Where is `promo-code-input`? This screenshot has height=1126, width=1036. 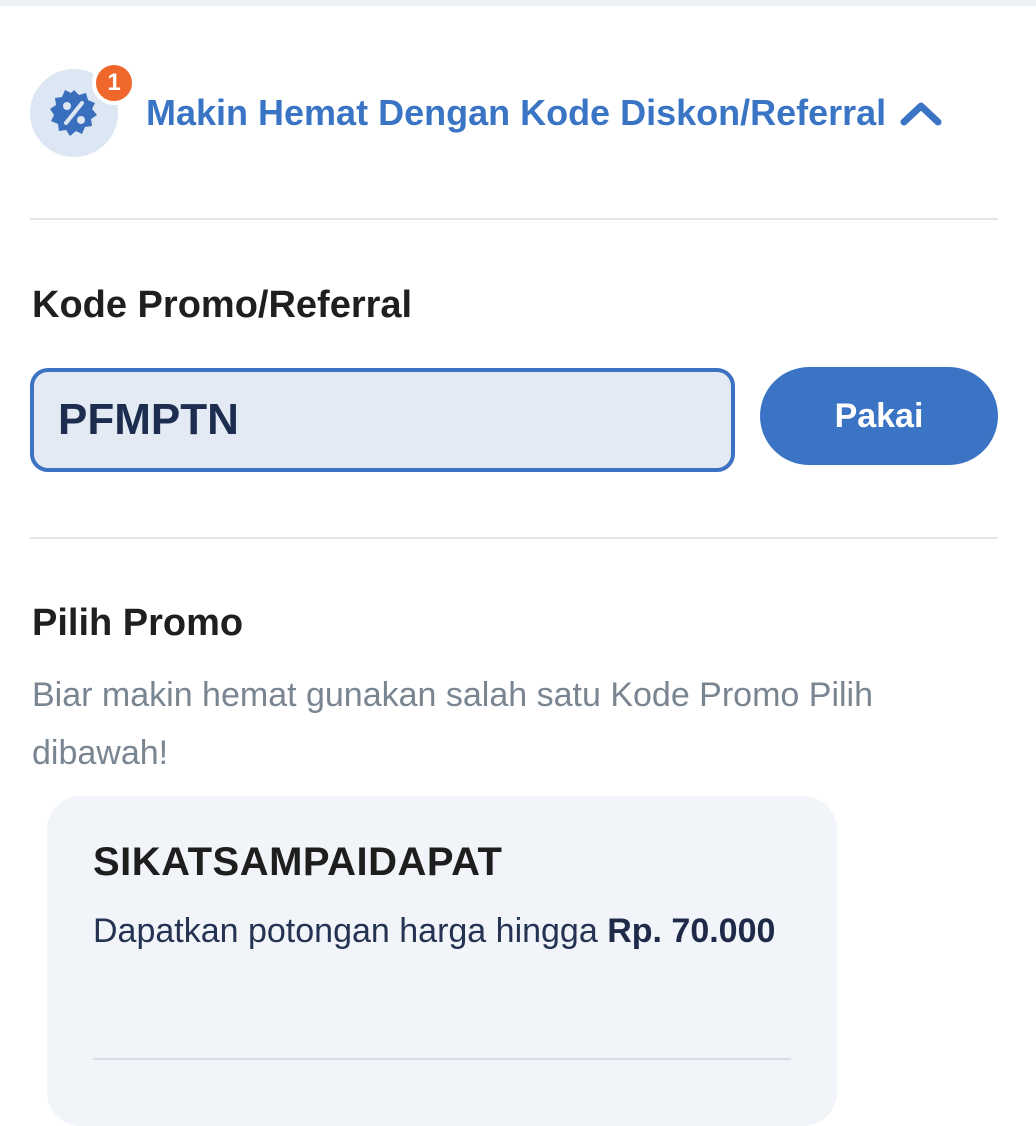 promo-code-input is located at coordinates (382, 420).